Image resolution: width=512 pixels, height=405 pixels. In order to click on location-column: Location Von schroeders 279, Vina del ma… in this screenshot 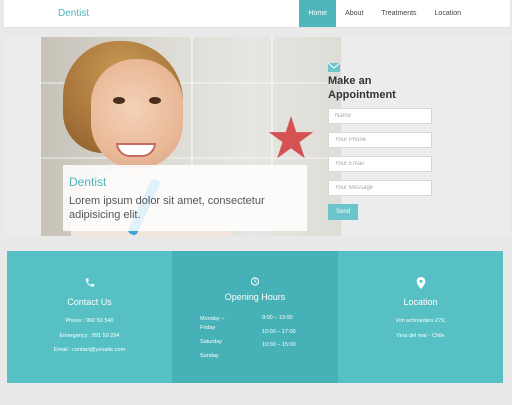, I will do `click(420, 317)`.